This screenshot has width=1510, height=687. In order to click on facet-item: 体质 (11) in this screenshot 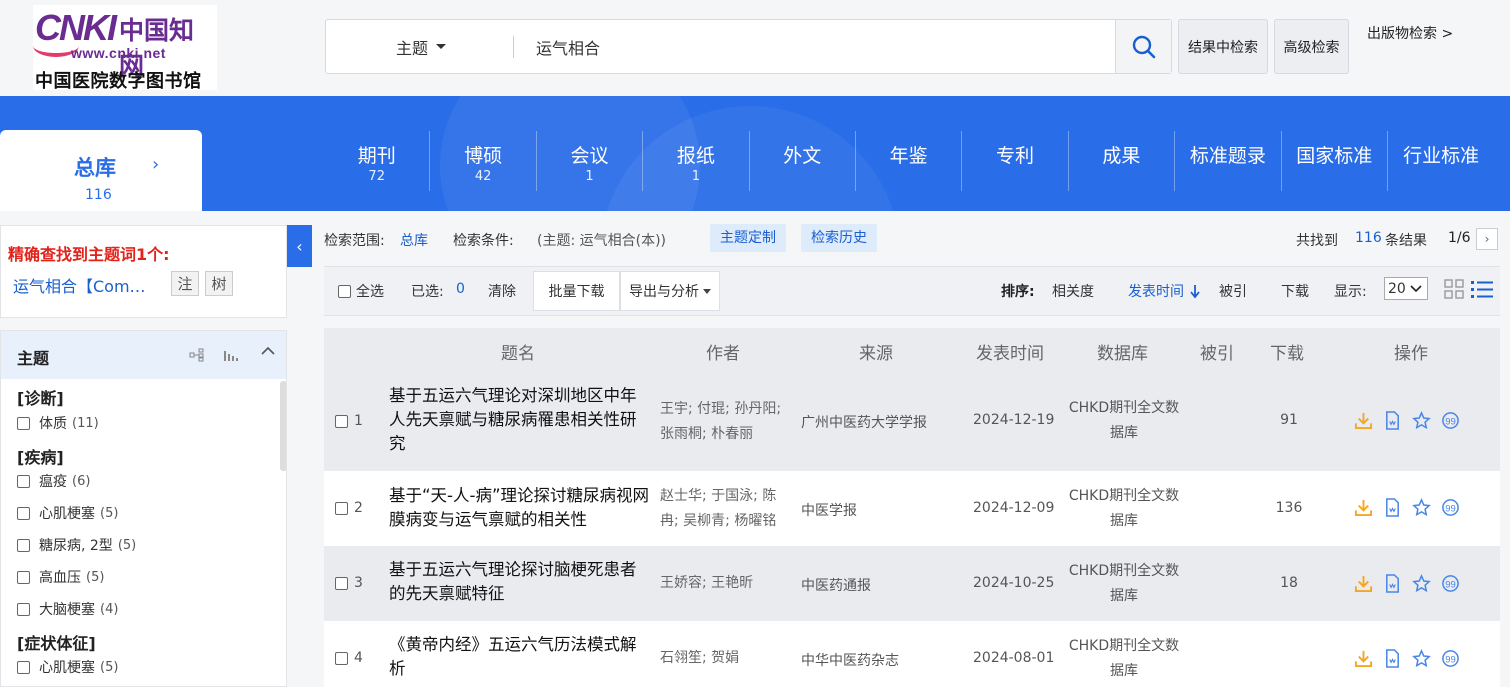, I will do `click(58, 423)`.